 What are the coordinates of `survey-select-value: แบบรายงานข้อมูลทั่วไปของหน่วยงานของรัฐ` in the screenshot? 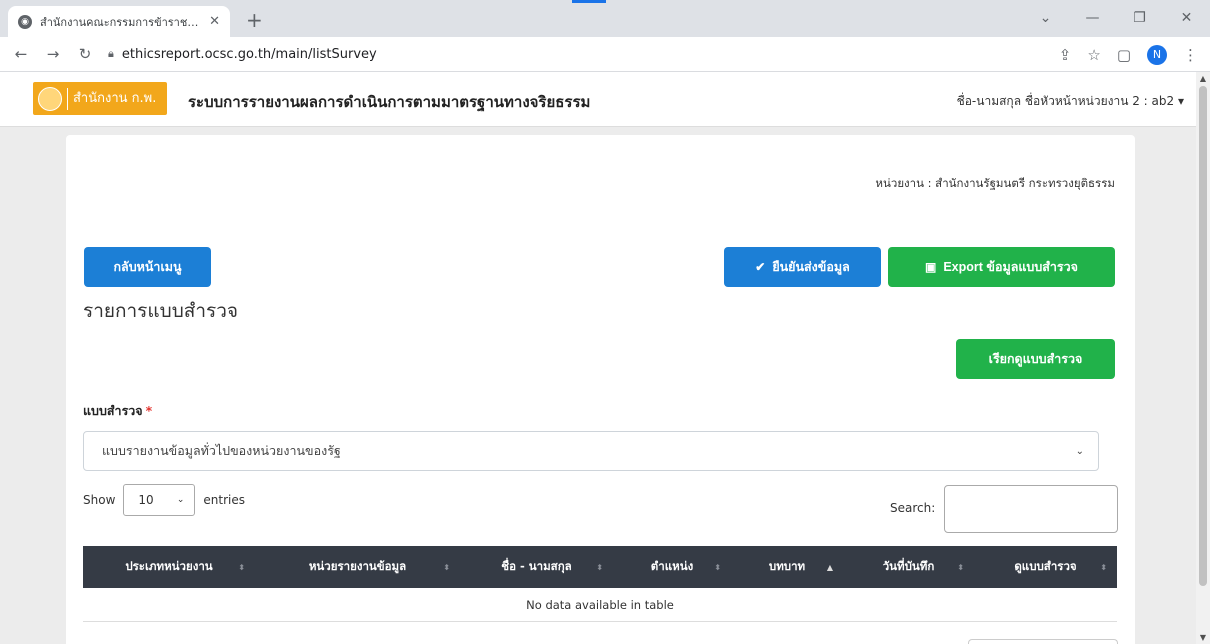 It's located at (221, 451).